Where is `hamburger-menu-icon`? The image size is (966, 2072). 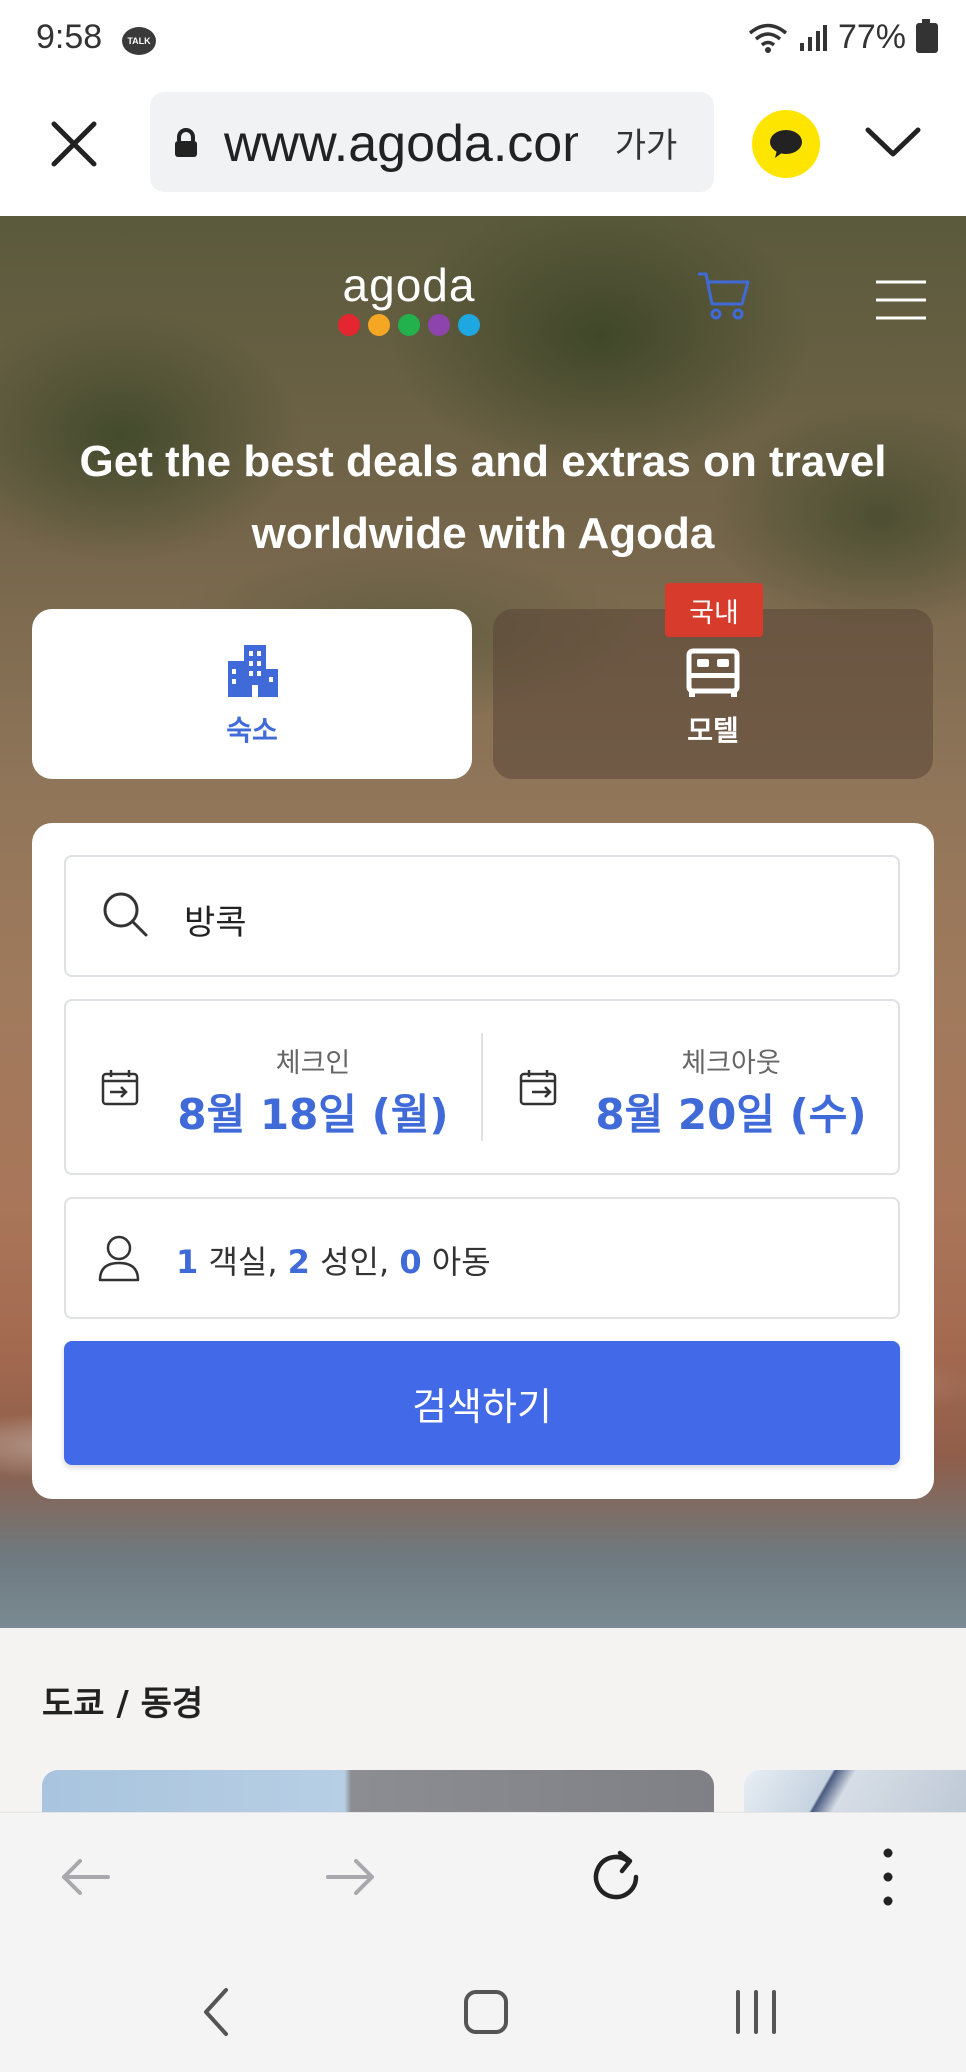 hamburger-menu-icon is located at coordinates (901, 300).